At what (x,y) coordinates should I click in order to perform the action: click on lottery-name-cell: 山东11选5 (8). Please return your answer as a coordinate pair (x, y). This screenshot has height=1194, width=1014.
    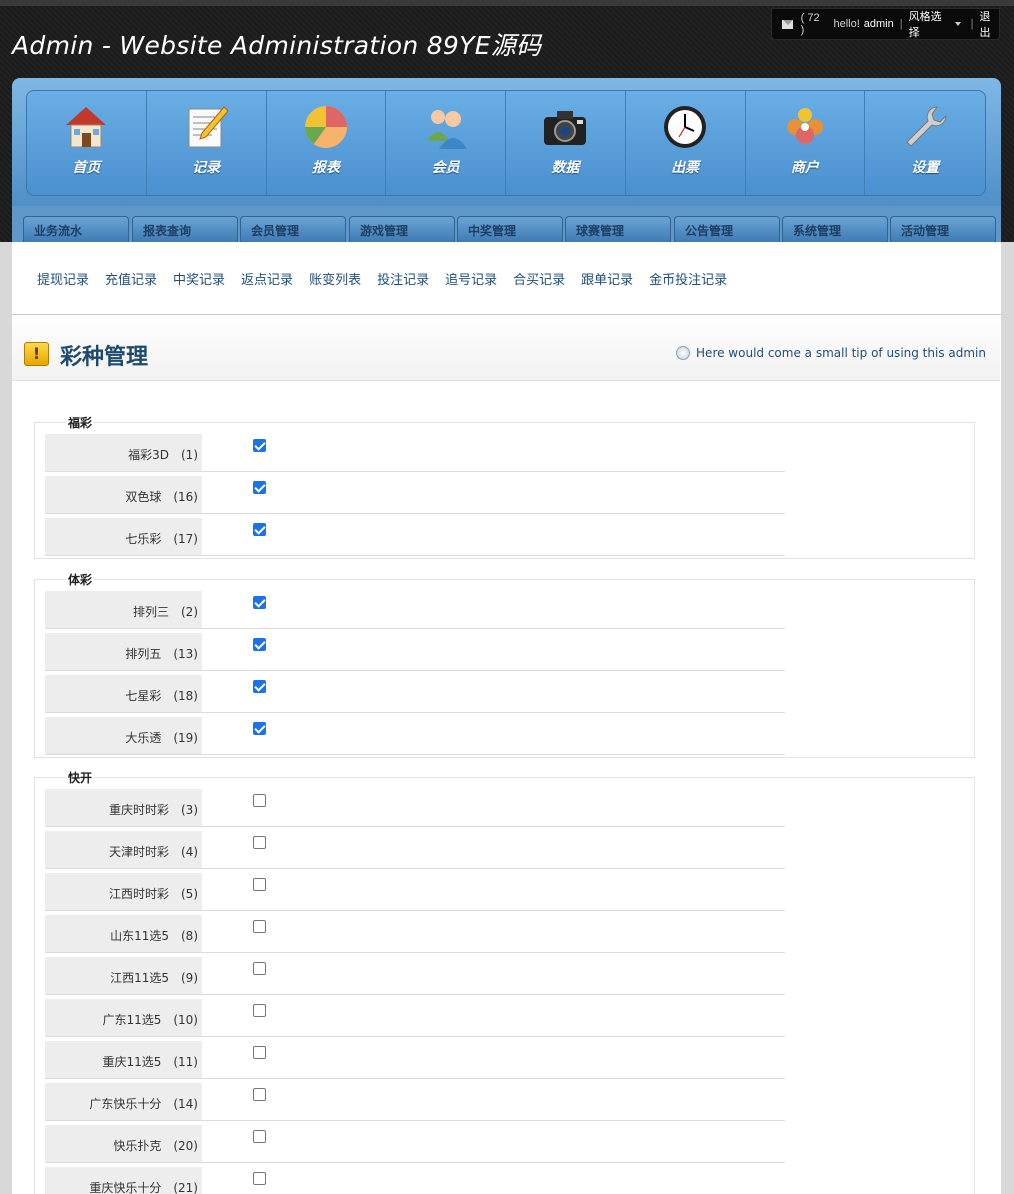
    Looking at the image, I should click on (123, 933).